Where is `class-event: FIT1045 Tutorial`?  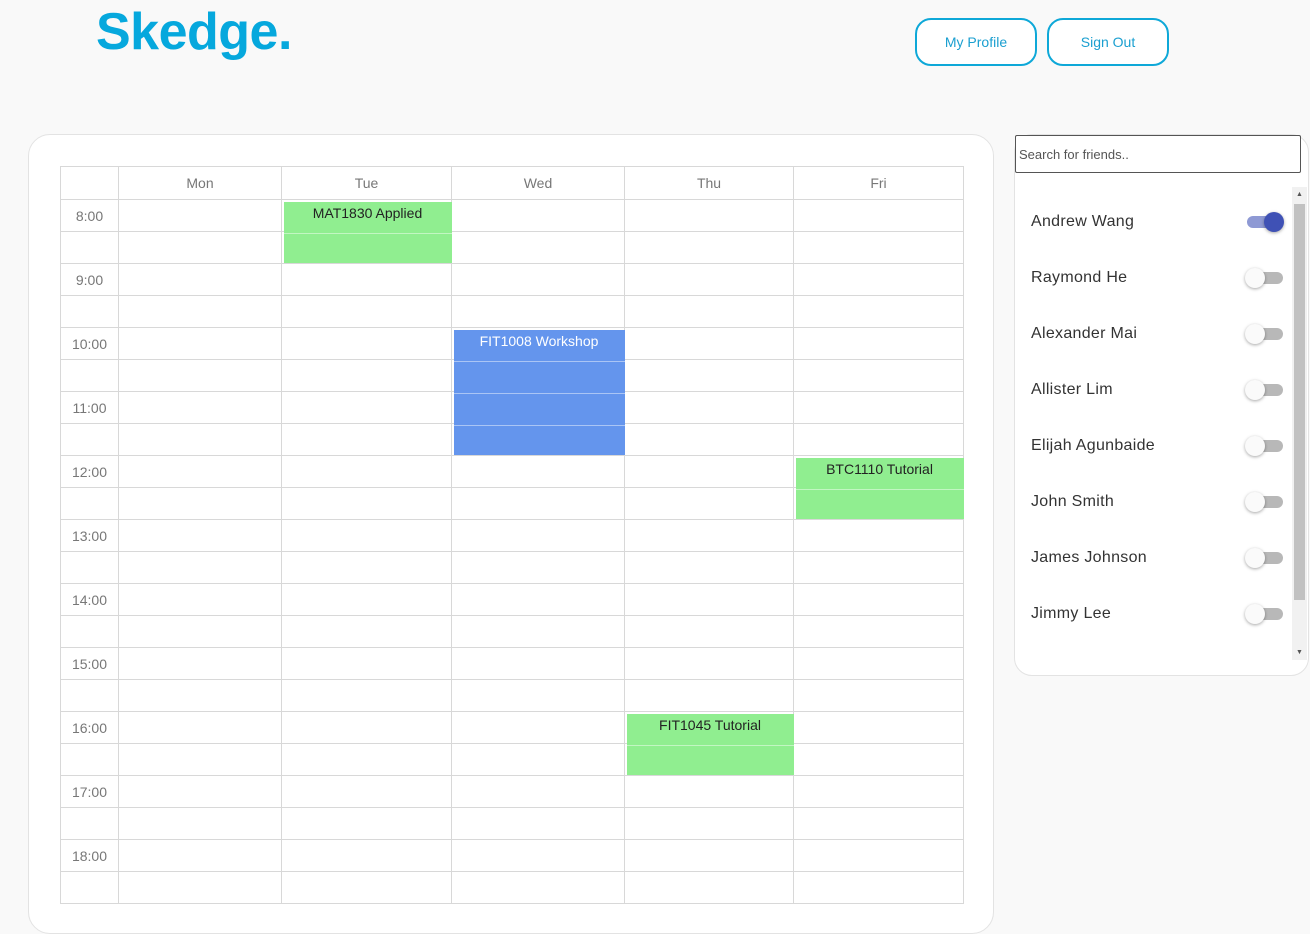 class-event: FIT1045 Tutorial is located at coordinates (710, 744).